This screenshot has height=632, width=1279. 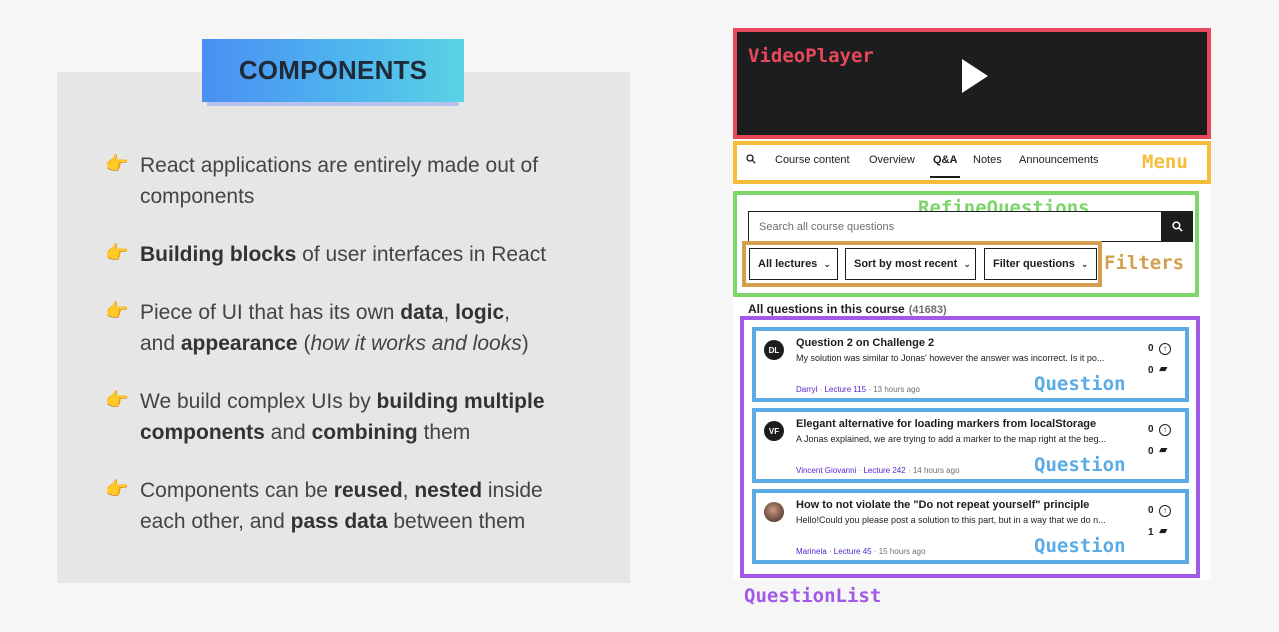 What do you see at coordinates (364, 432) in the screenshot?
I see `bullet-bold: combining` at bounding box center [364, 432].